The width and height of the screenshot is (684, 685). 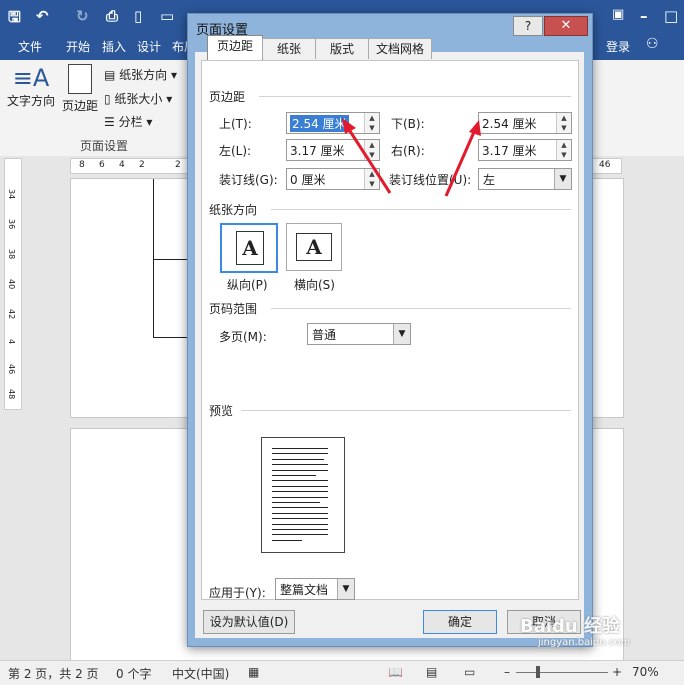 I want to click on annotation-arrows, so click(x=411, y=157).